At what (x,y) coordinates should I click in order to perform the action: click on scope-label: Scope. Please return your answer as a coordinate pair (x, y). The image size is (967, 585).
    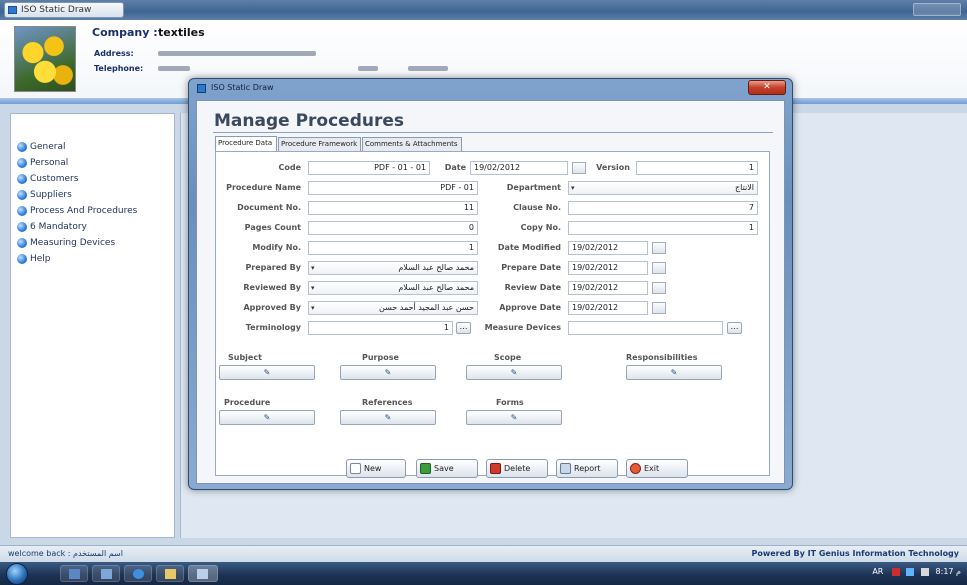
    Looking at the image, I should click on (508, 357).